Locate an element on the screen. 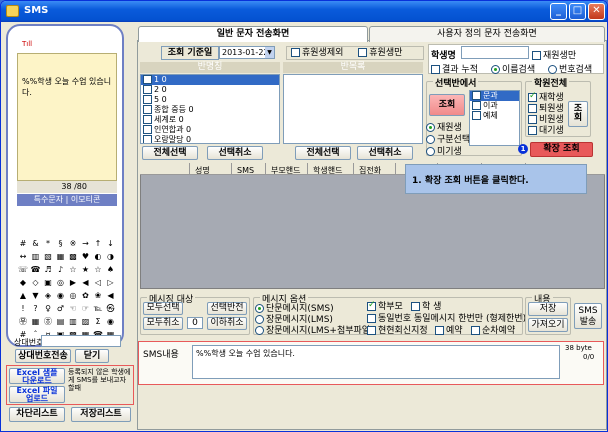 Image resolution: width=608 pixels, height=432 pixels. track-list: 문과 이과 예체 is located at coordinates (494, 118).